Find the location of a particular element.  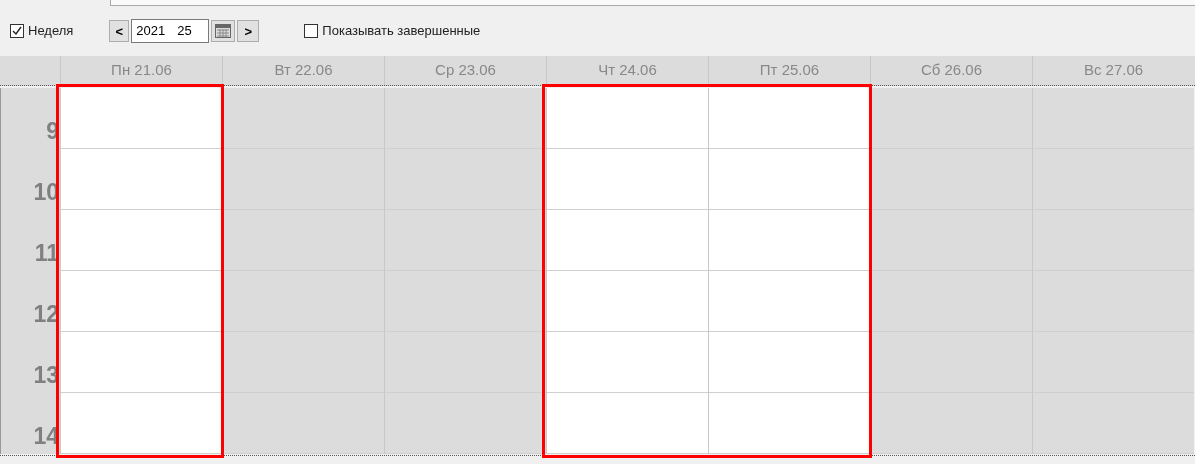

day-header: Пт 25.06 is located at coordinates (789, 70).